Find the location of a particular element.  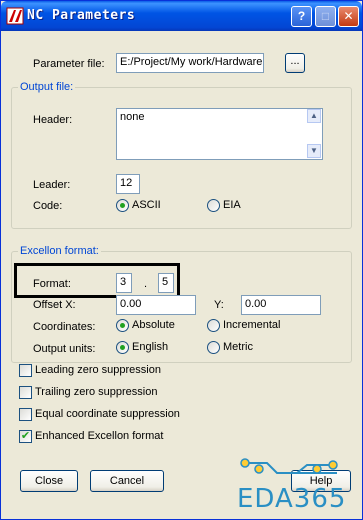

help-title-button: ? is located at coordinates (301, 16).